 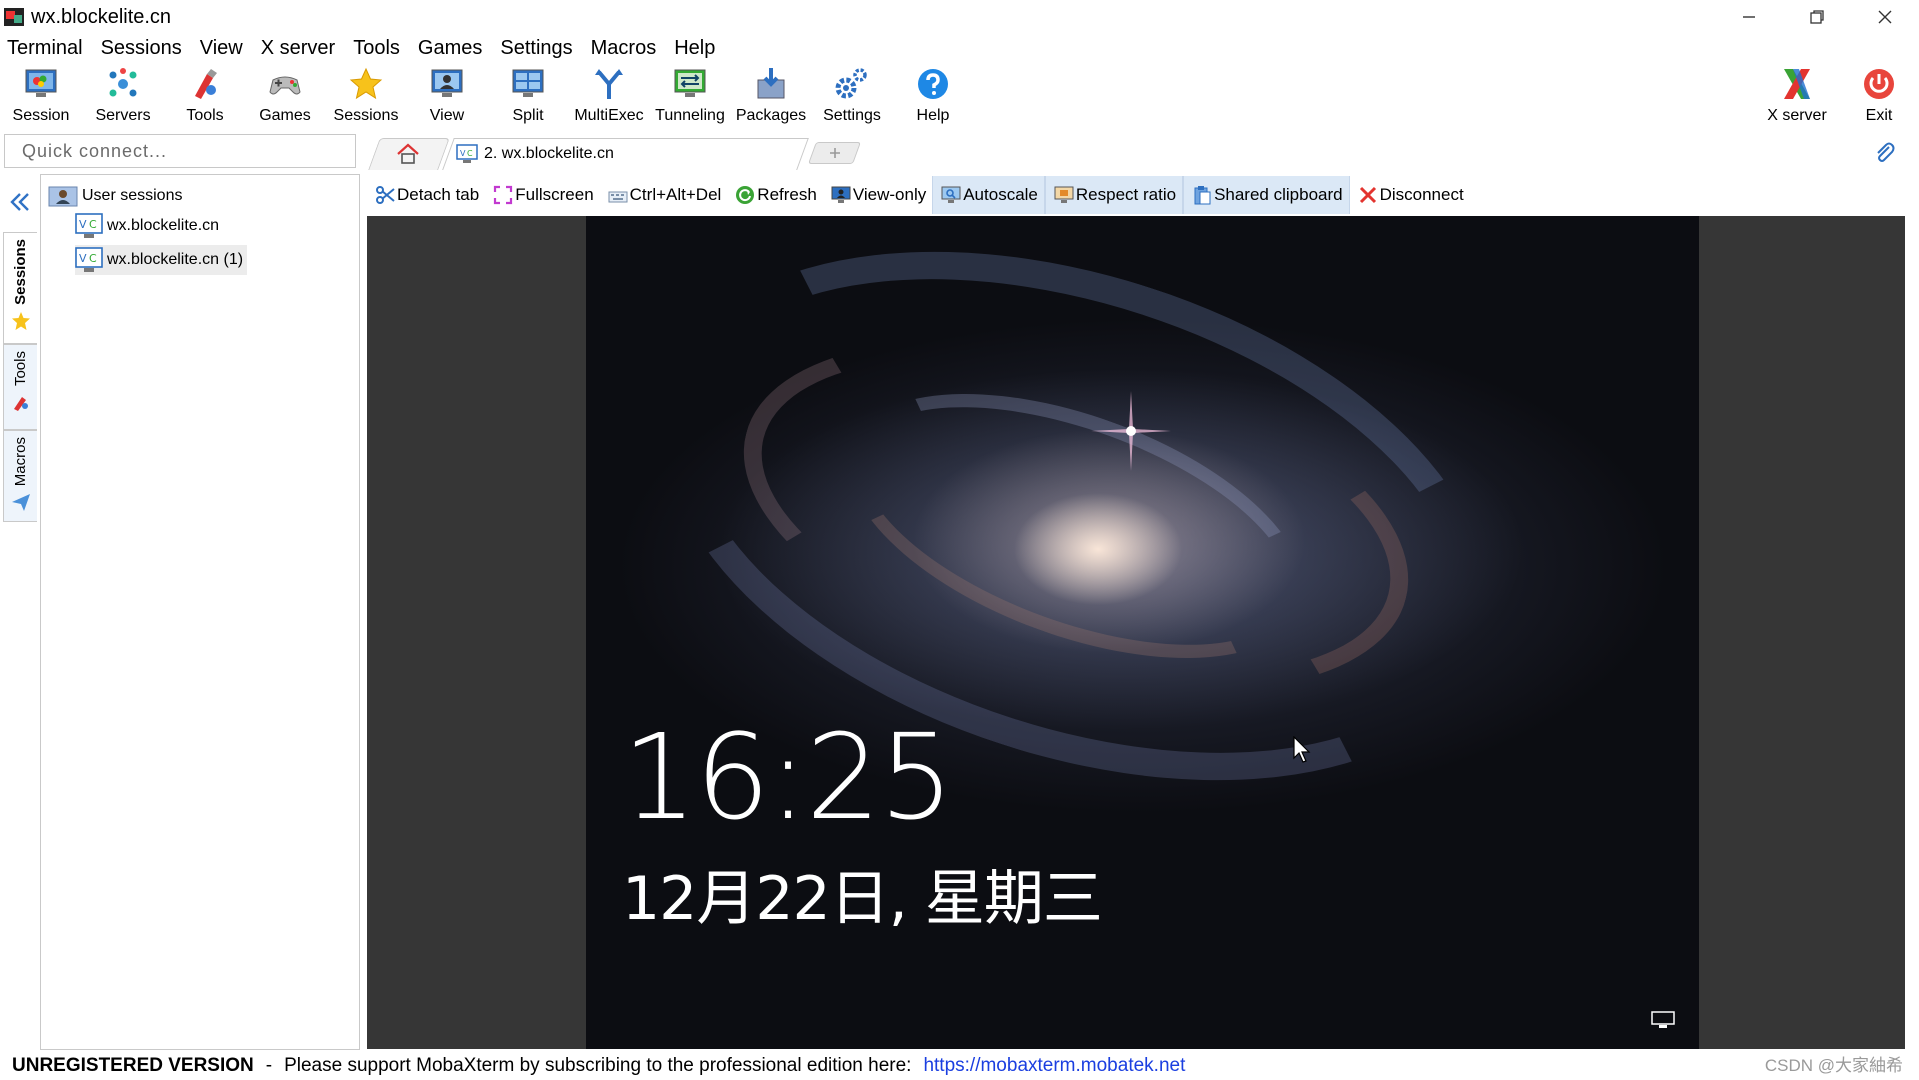 What do you see at coordinates (163, 226) in the screenshot?
I see `tree-session-label: wx.blockelite.cn` at bounding box center [163, 226].